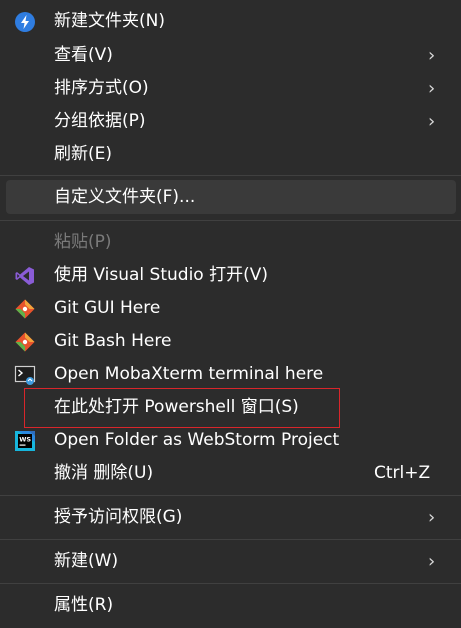 Image resolution: width=461 pixels, height=628 pixels. I want to click on menu-item-label: 粘贴(P), so click(83, 242).